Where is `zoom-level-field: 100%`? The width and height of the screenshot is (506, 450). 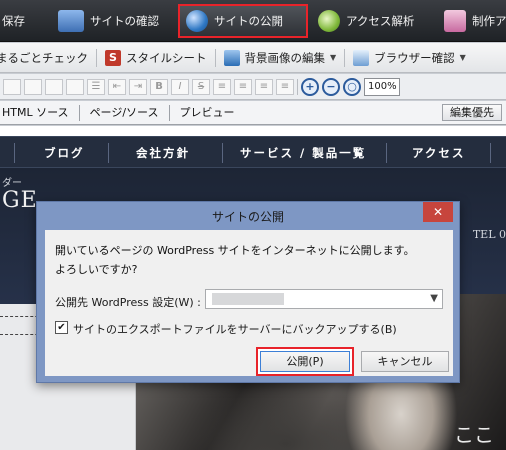
zoom-level-field: 100% is located at coordinates (382, 86).